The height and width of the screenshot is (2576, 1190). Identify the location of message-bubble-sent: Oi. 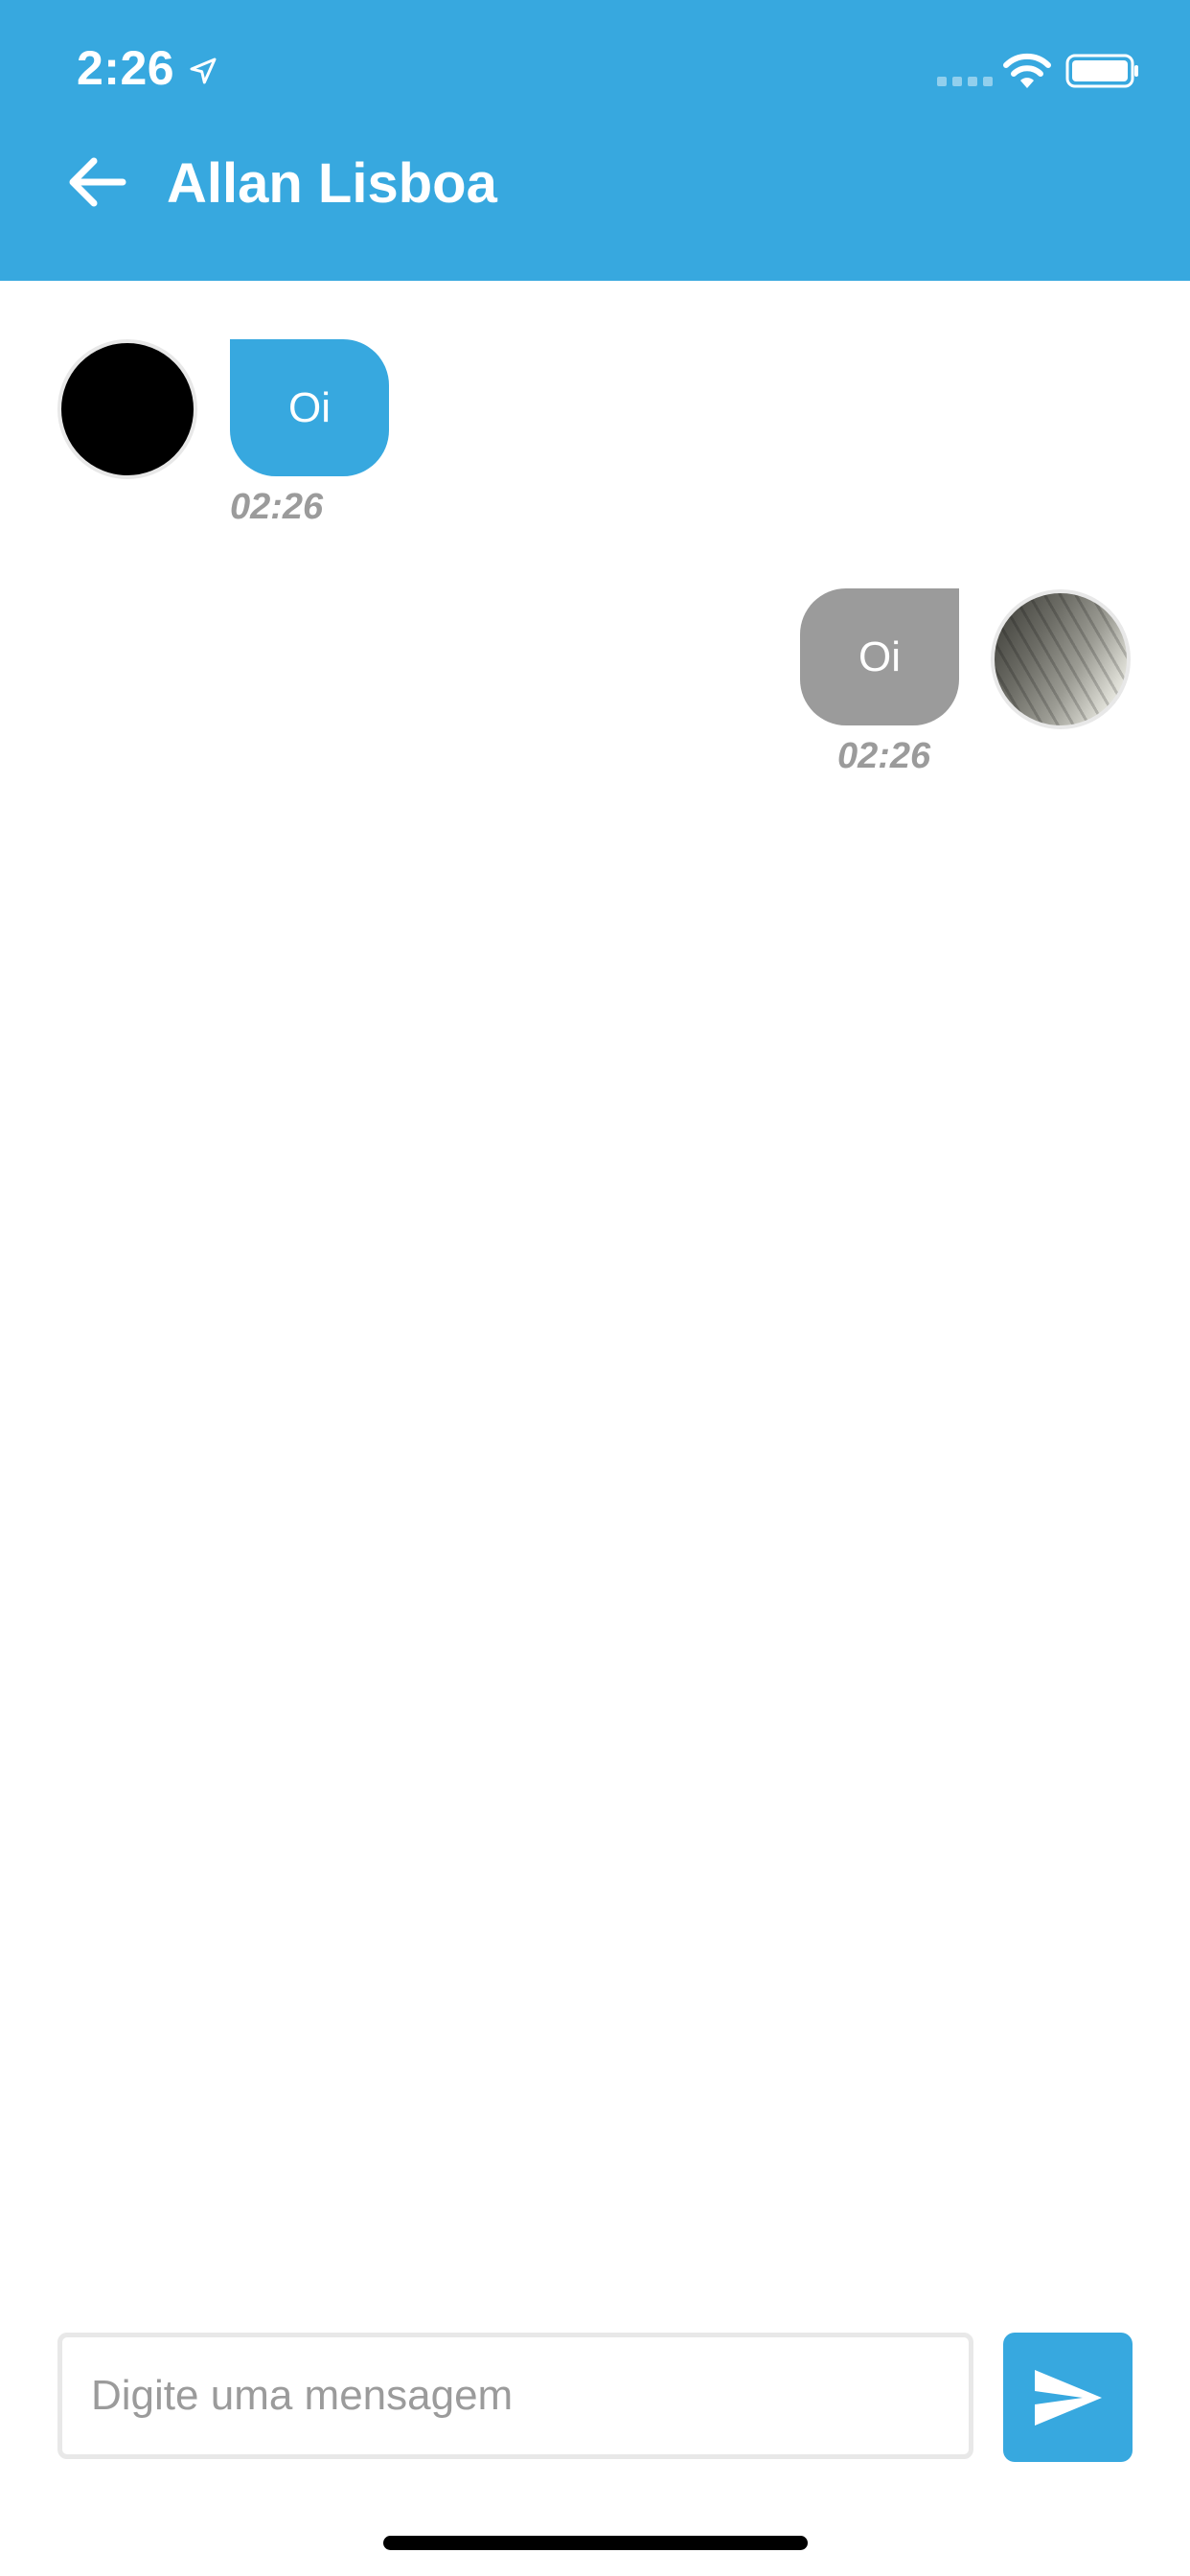
(880, 656).